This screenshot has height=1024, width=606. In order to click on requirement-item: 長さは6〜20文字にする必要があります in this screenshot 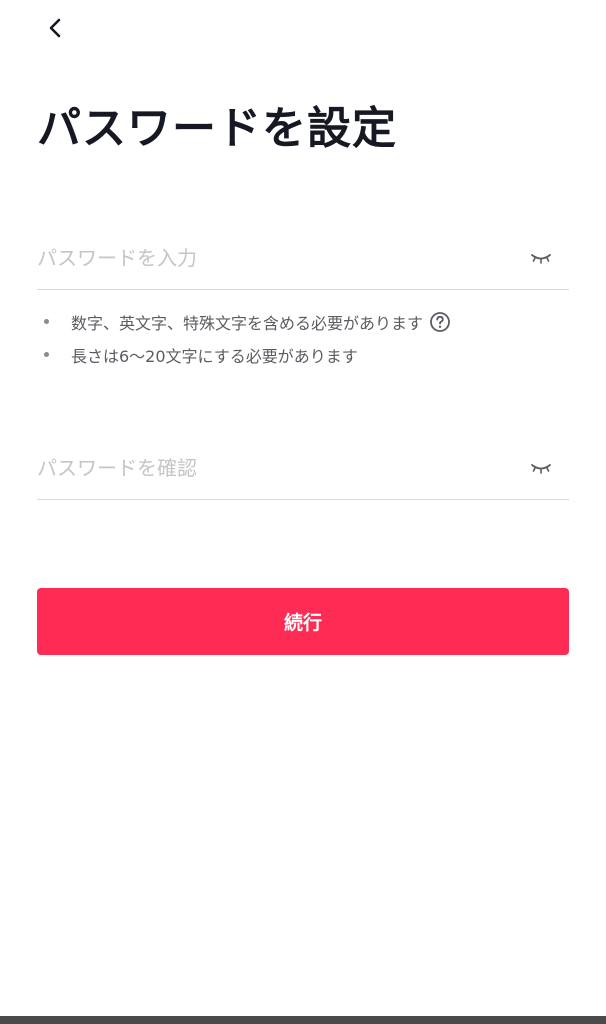, I will do `click(303, 354)`.